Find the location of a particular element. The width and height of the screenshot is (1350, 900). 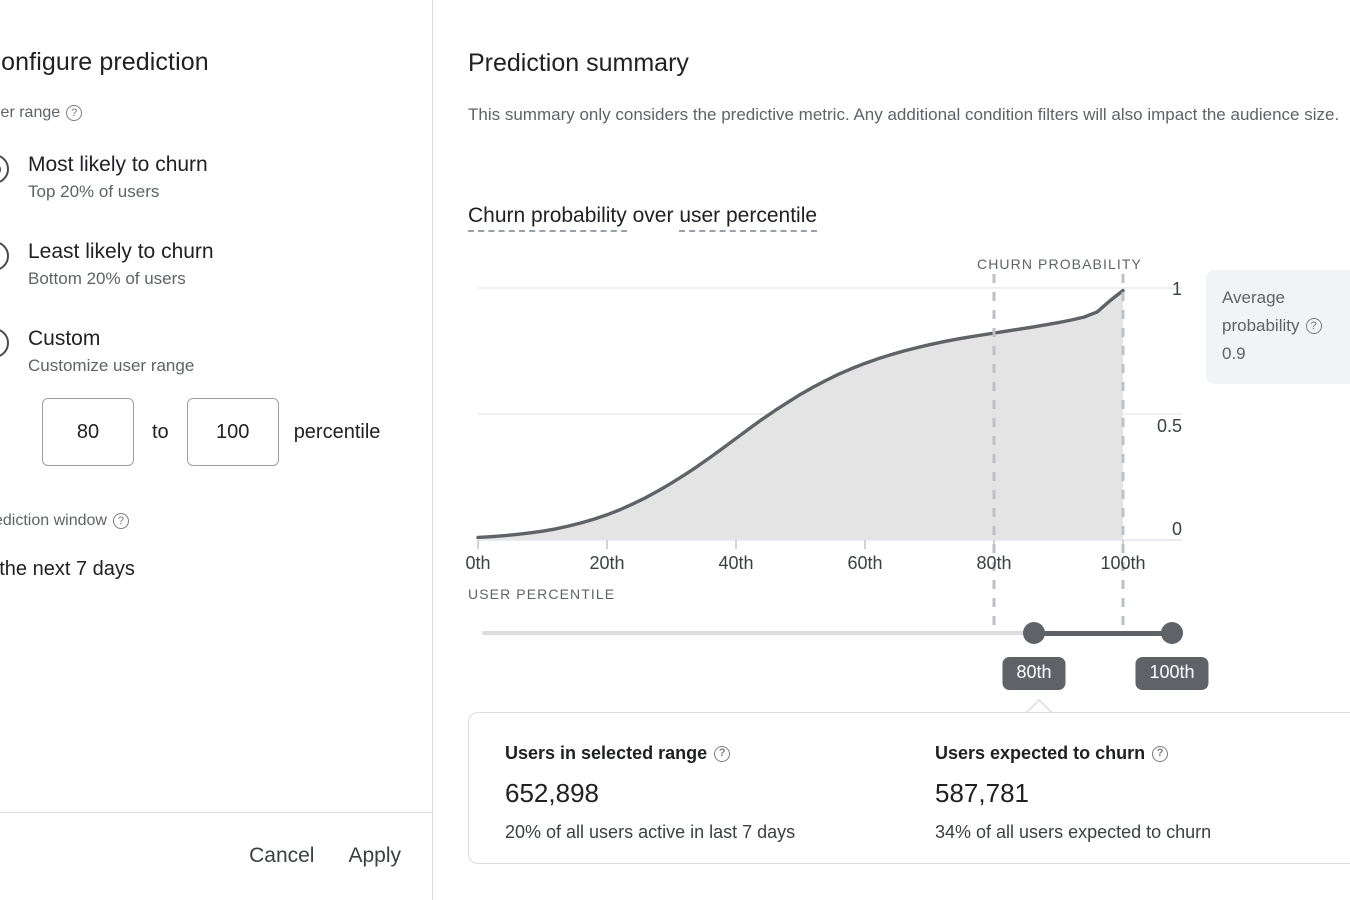

range-to-word: to is located at coordinates (160, 431).